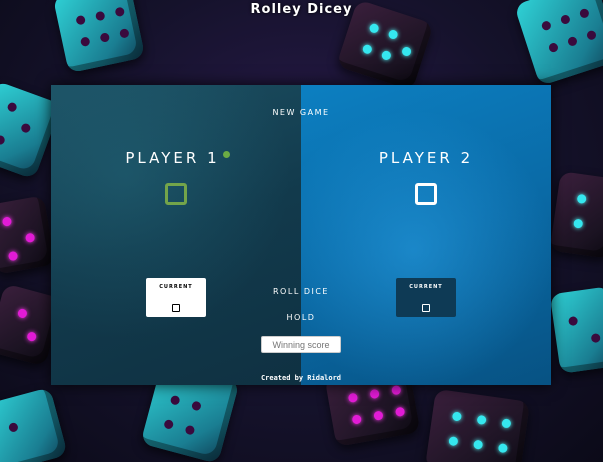 The width and height of the screenshot is (603, 462). Describe the element at coordinates (176, 194) in the screenshot. I see `player-1-total-score: 0` at that location.